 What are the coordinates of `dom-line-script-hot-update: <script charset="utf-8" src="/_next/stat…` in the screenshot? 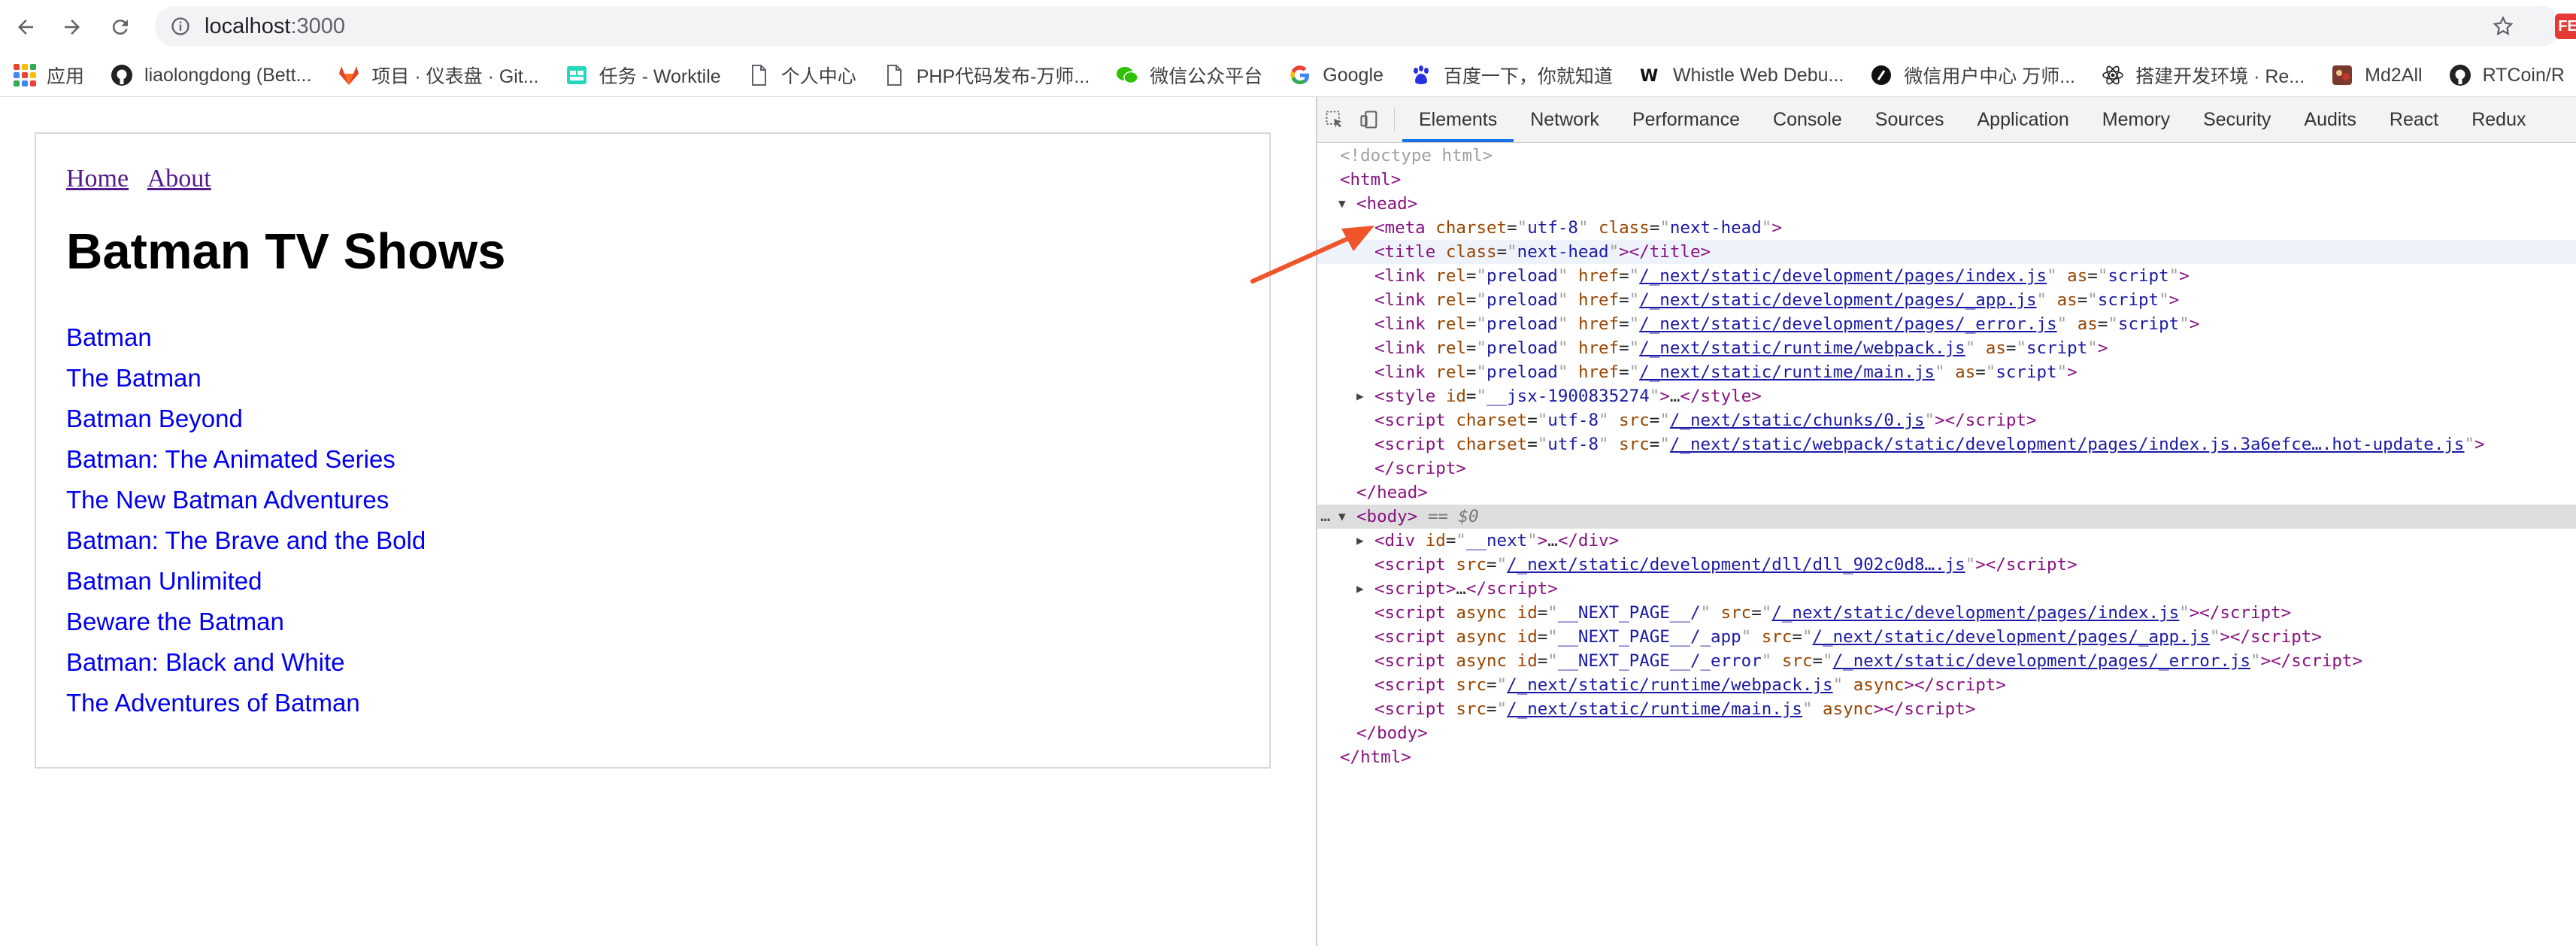 It's located at (1946, 444).